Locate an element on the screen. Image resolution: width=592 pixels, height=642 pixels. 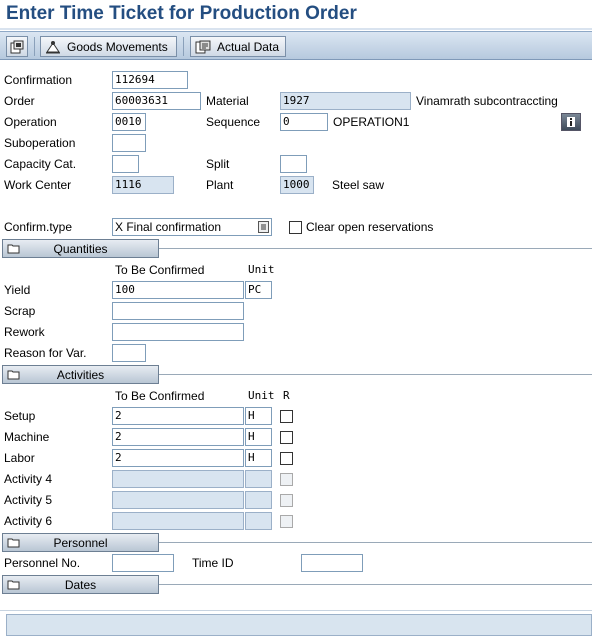
personnel-no-field is located at coordinates (143, 563).